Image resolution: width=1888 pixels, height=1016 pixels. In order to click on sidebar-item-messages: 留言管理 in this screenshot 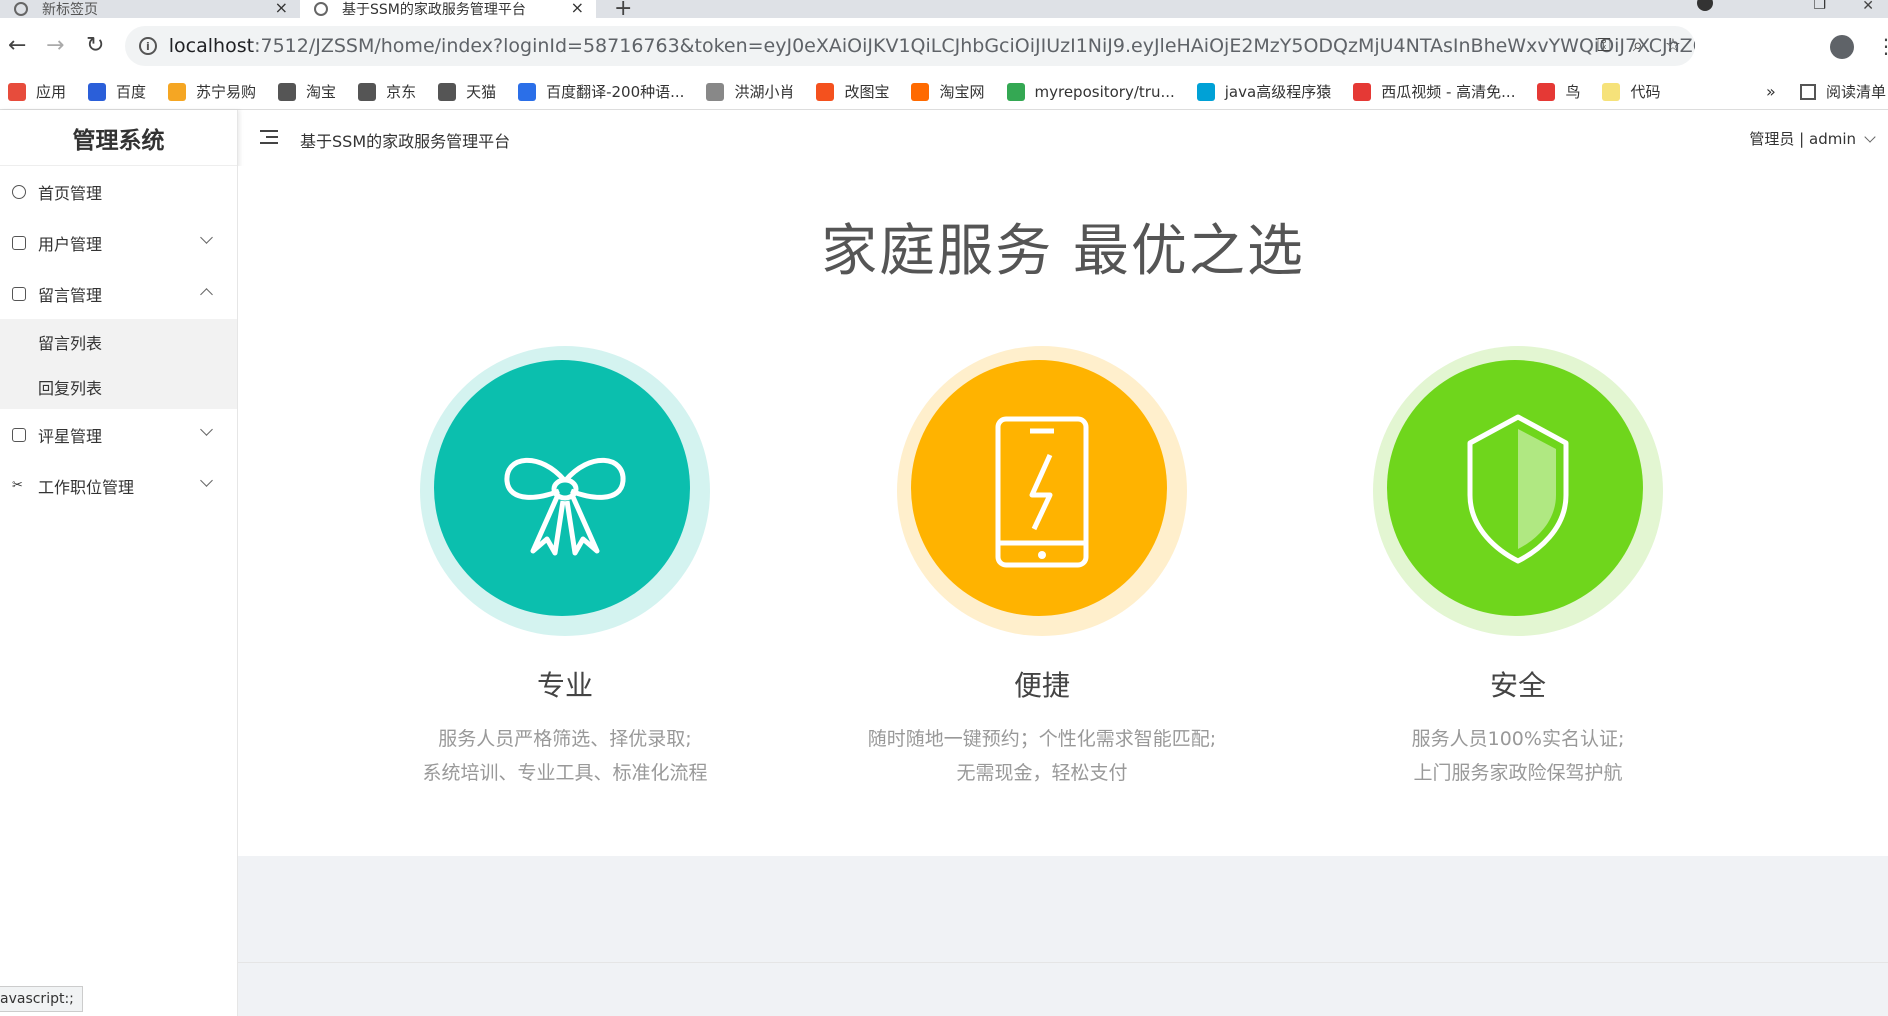, I will do `click(118, 293)`.